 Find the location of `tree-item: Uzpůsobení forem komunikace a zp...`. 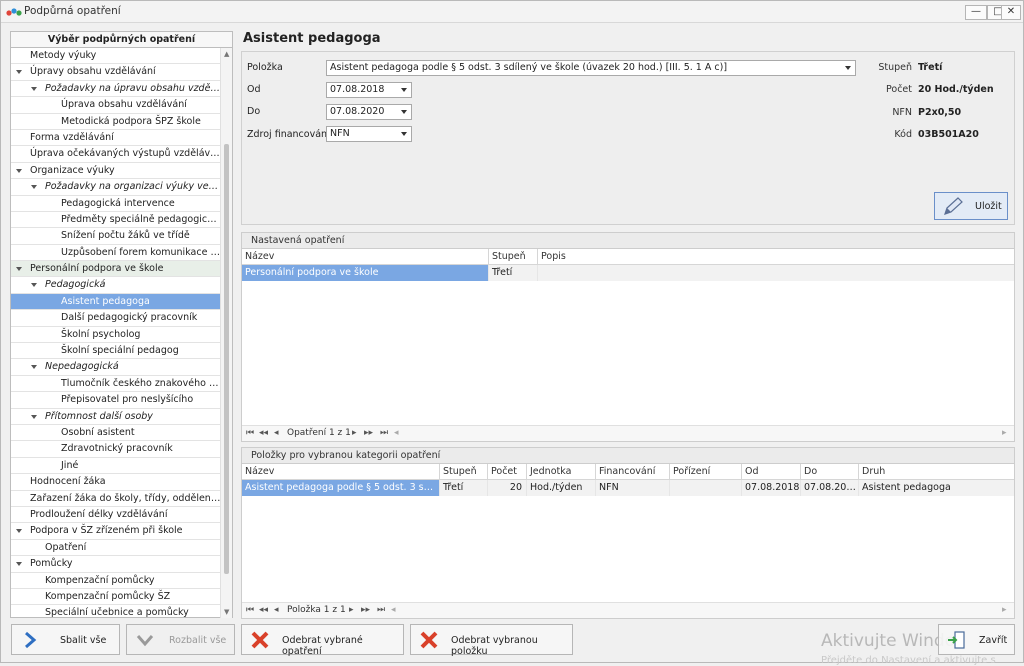

tree-item: Uzpůsobení forem komunikace a zp... is located at coordinates (116, 253).